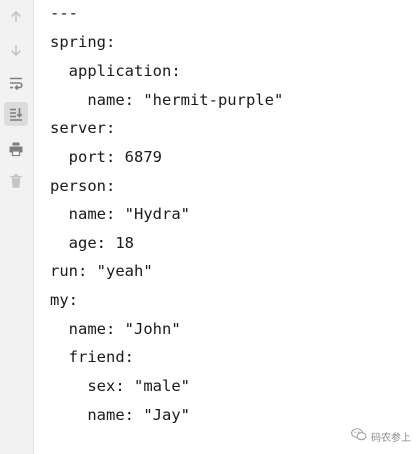  I want to click on print-icon, so click(16, 149).